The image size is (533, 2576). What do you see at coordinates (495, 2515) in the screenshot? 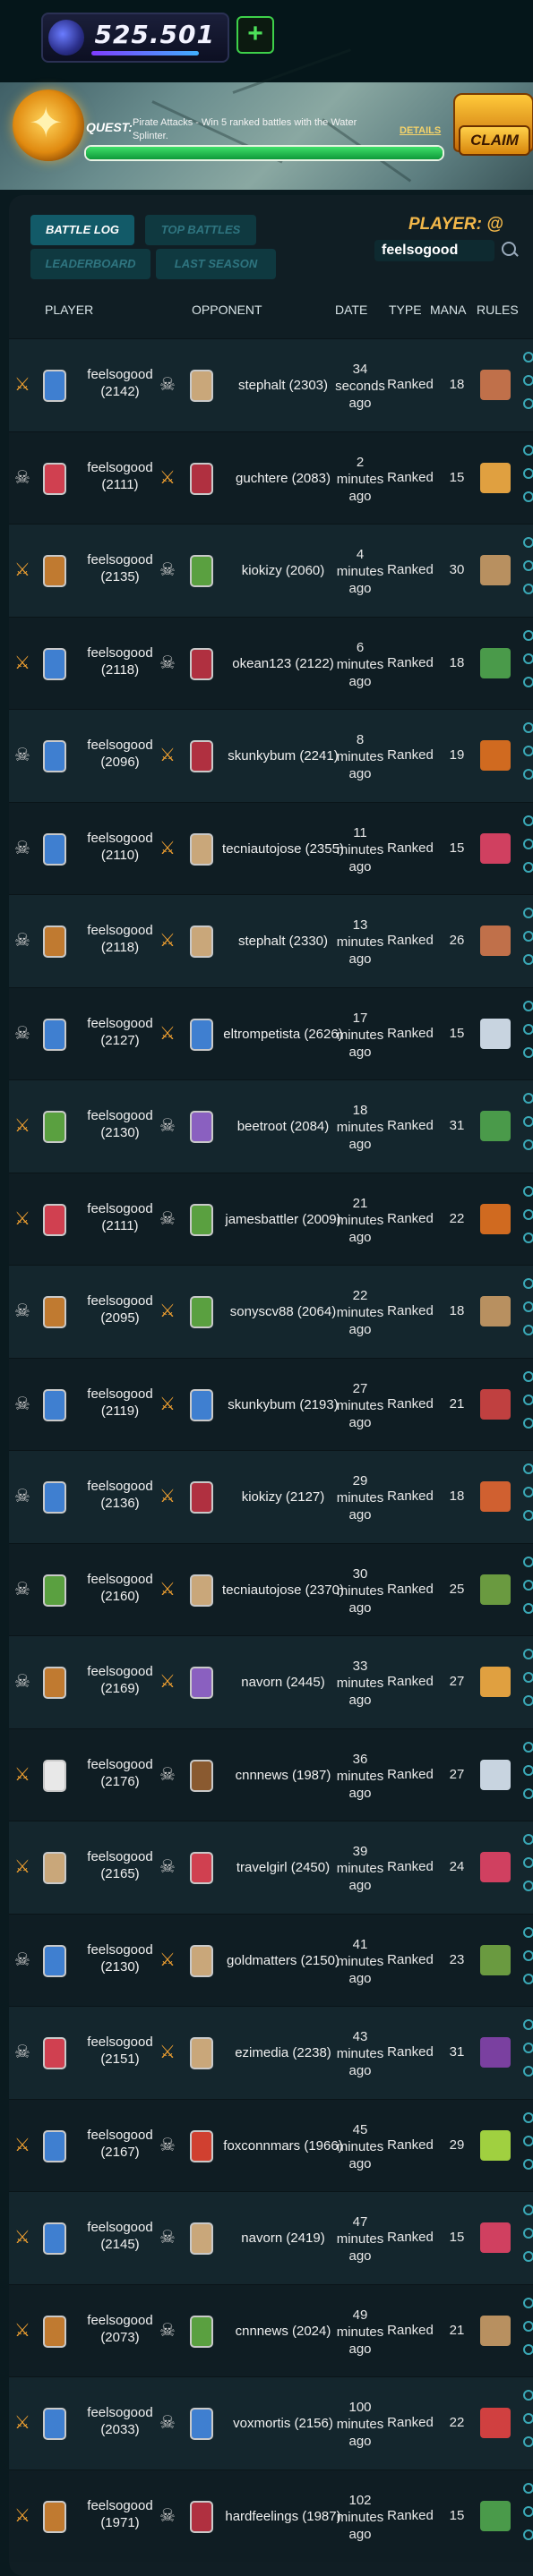
I see `sword-icon` at bounding box center [495, 2515].